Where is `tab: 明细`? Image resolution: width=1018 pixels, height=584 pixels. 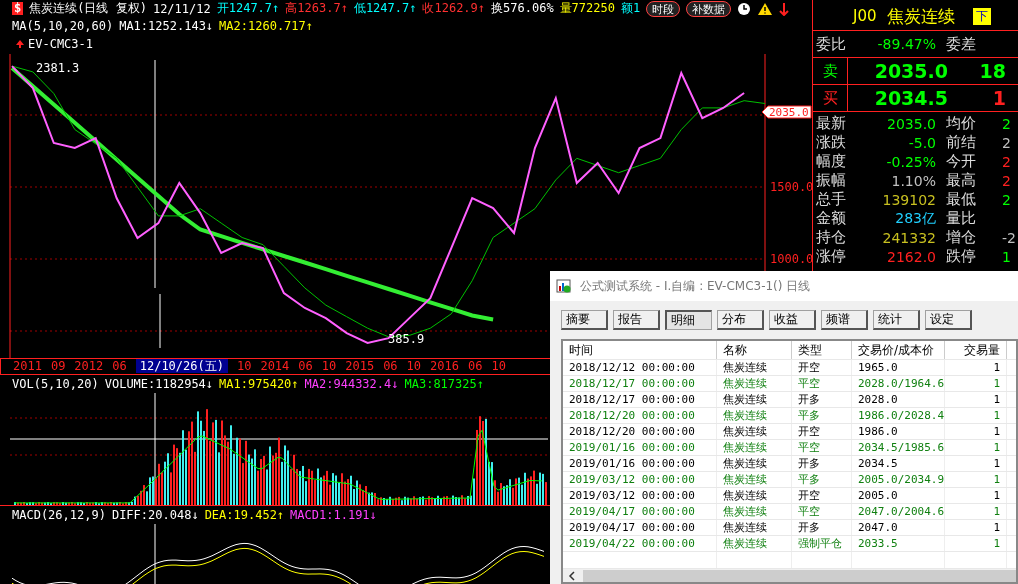 tab: 明细 is located at coordinates (688, 320).